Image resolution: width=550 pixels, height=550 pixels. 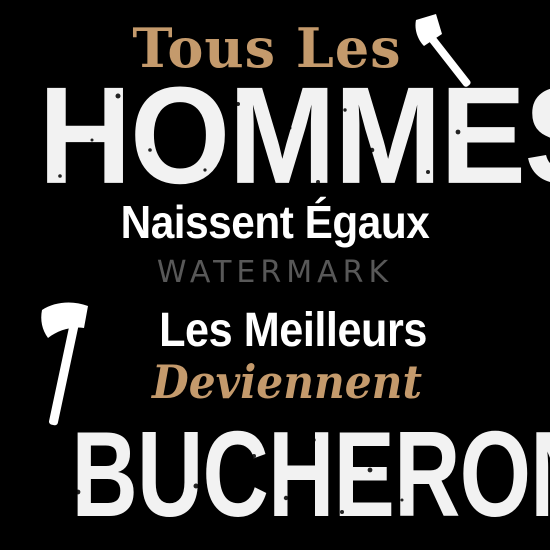 I want to click on headline-naissent-egaux: Naissent Égaux, so click(x=275, y=222).